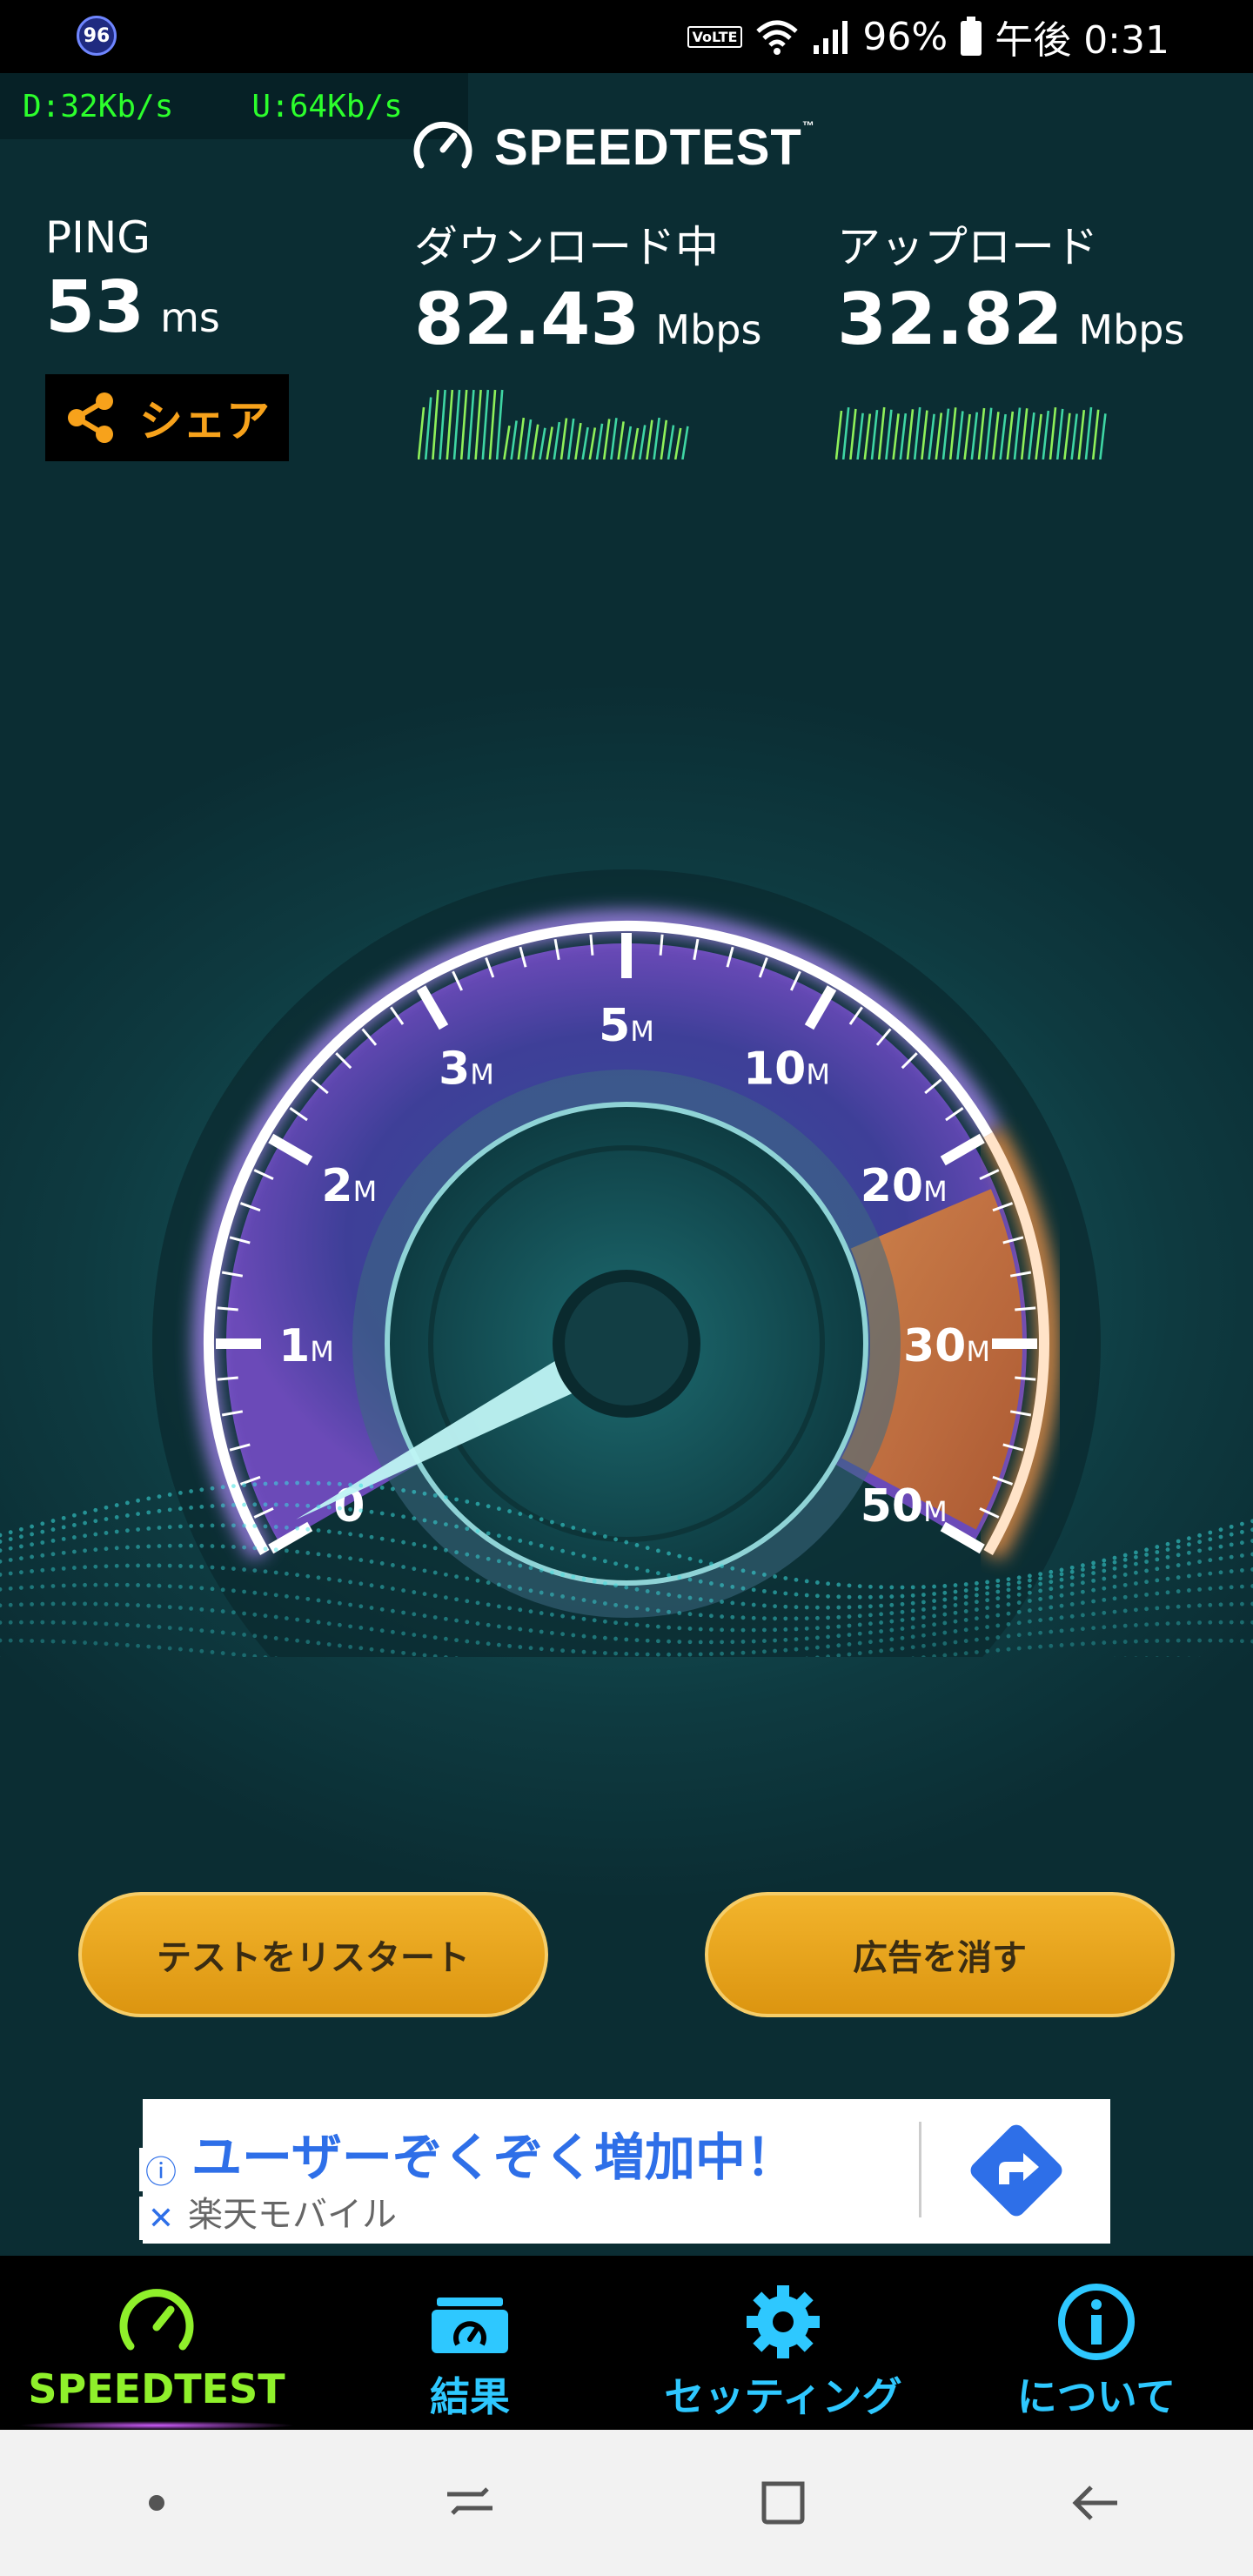  I want to click on upload-stat: アップロード 32.82 Mbps, so click(1011, 286).